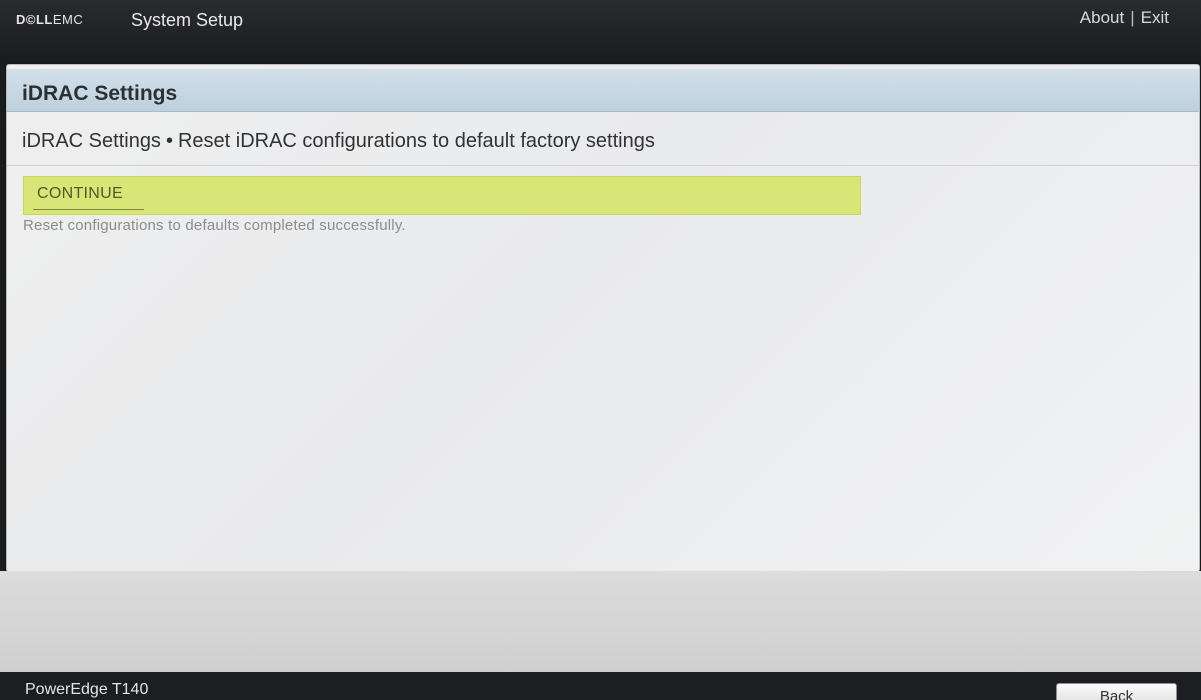 The width and height of the screenshot is (1201, 700). Describe the element at coordinates (603, 165) in the screenshot. I see `breadcrumb-divider` at that location.